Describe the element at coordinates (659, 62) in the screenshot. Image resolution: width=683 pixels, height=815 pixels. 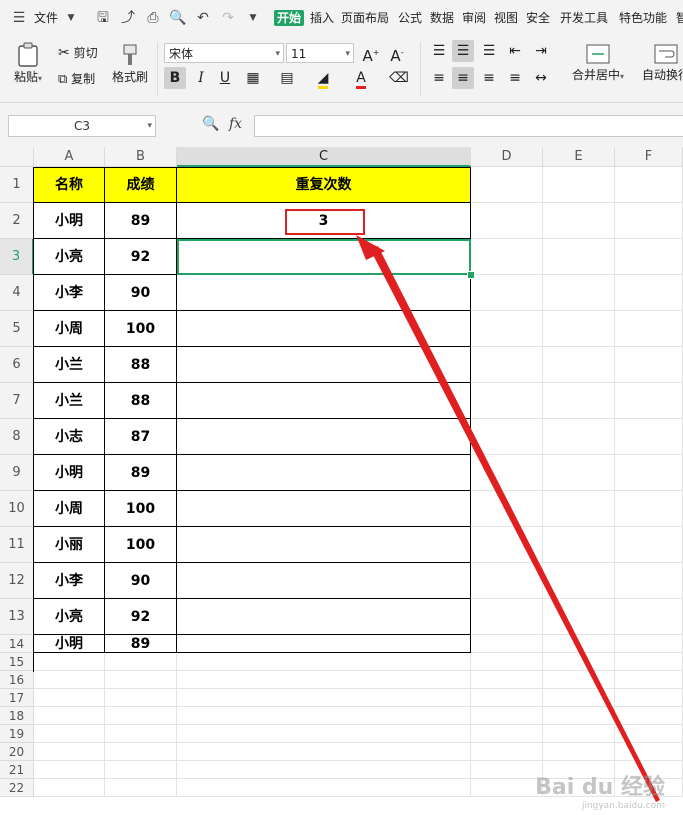
I see `wrap-text-button: 自动换行` at that location.